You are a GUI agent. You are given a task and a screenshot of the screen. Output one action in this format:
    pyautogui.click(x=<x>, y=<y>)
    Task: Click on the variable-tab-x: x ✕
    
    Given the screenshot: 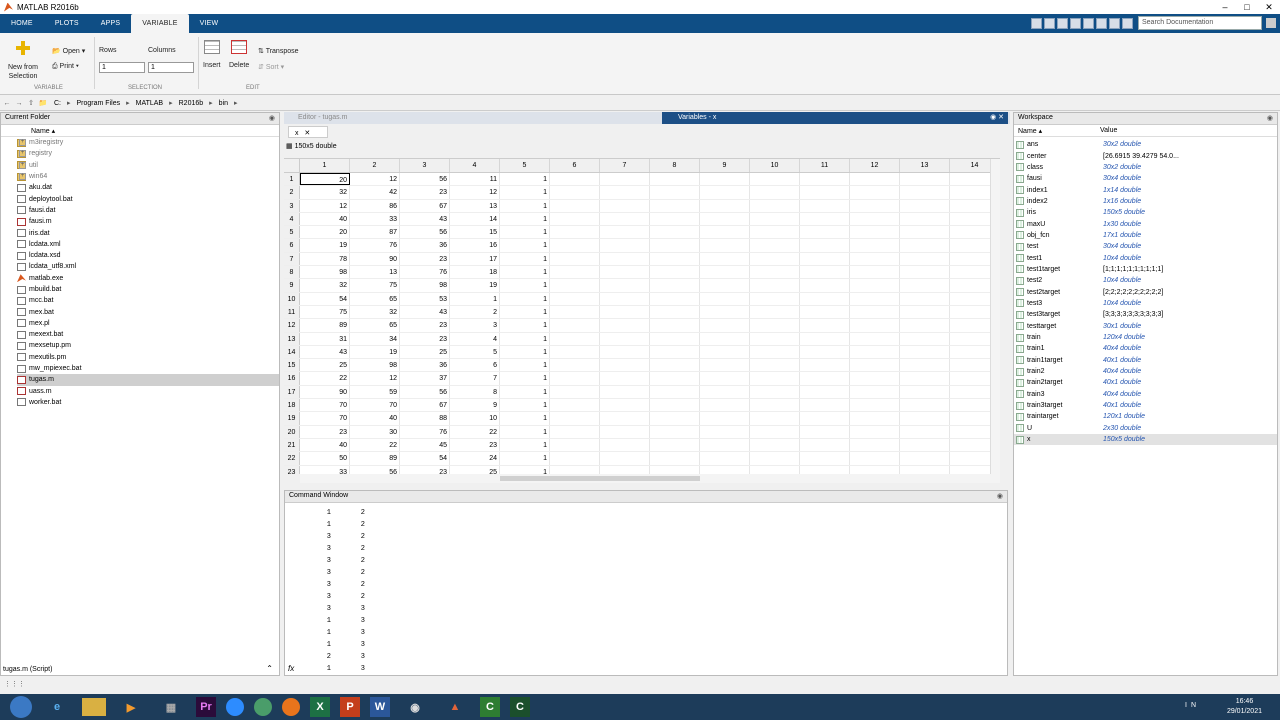 What is the action you would take?
    pyautogui.click(x=308, y=132)
    